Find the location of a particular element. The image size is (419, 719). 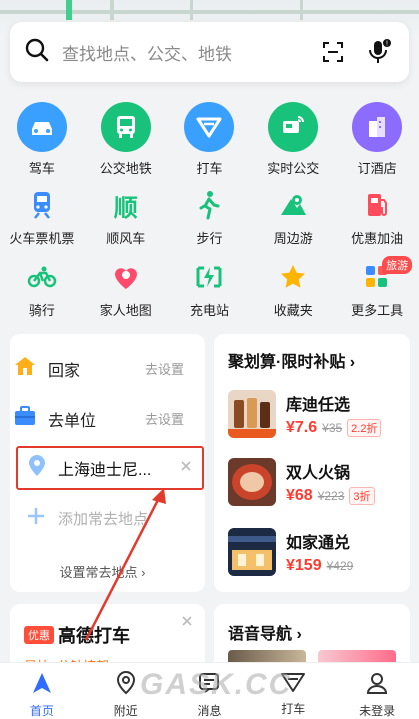

deal-price: ¥7.6 is located at coordinates (302, 427).